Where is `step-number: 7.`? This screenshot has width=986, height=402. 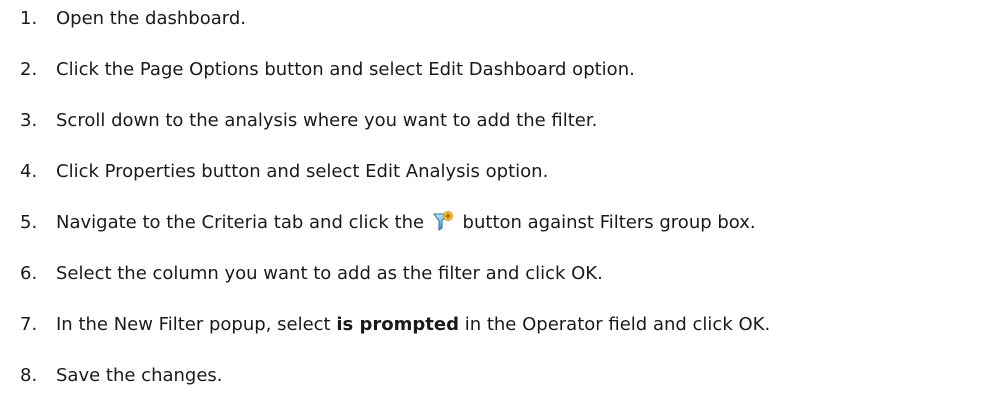
step-number: 7. is located at coordinates (29, 324).